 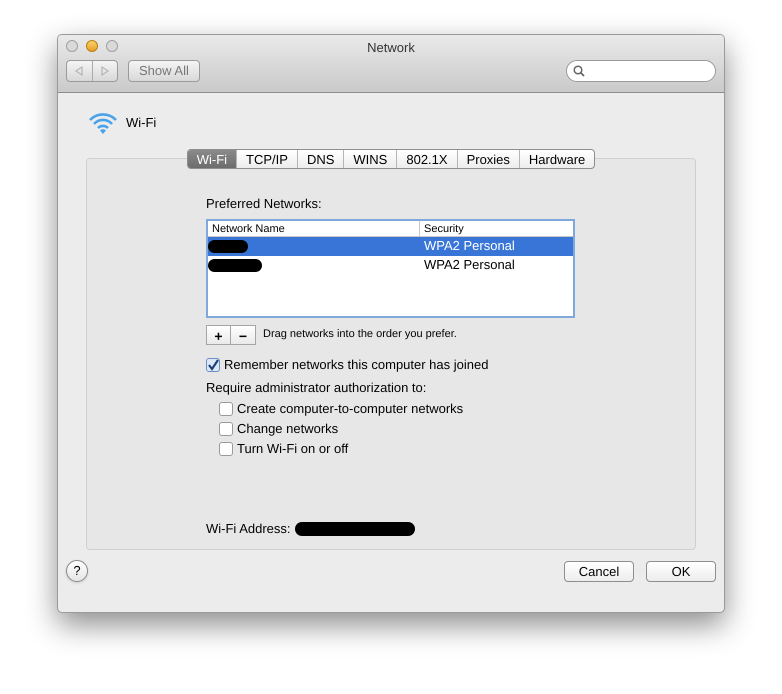 What do you see at coordinates (641, 71) in the screenshot?
I see `search-field` at bounding box center [641, 71].